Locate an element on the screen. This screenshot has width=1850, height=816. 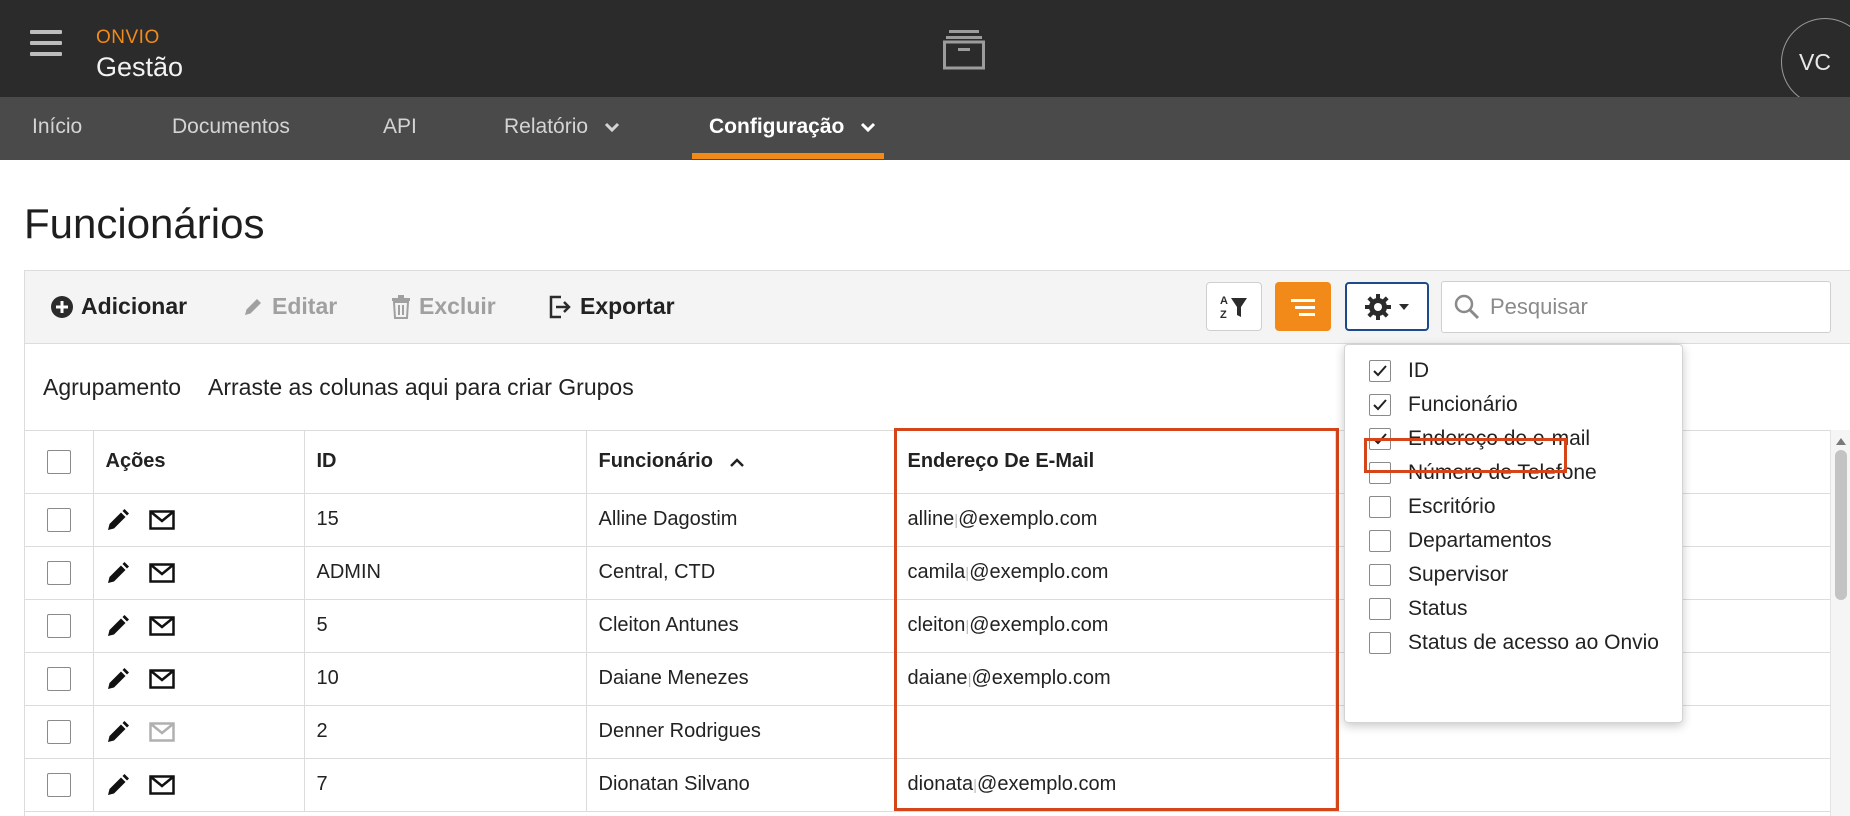
column-option: Funcionário is located at coordinates (1443, 405).